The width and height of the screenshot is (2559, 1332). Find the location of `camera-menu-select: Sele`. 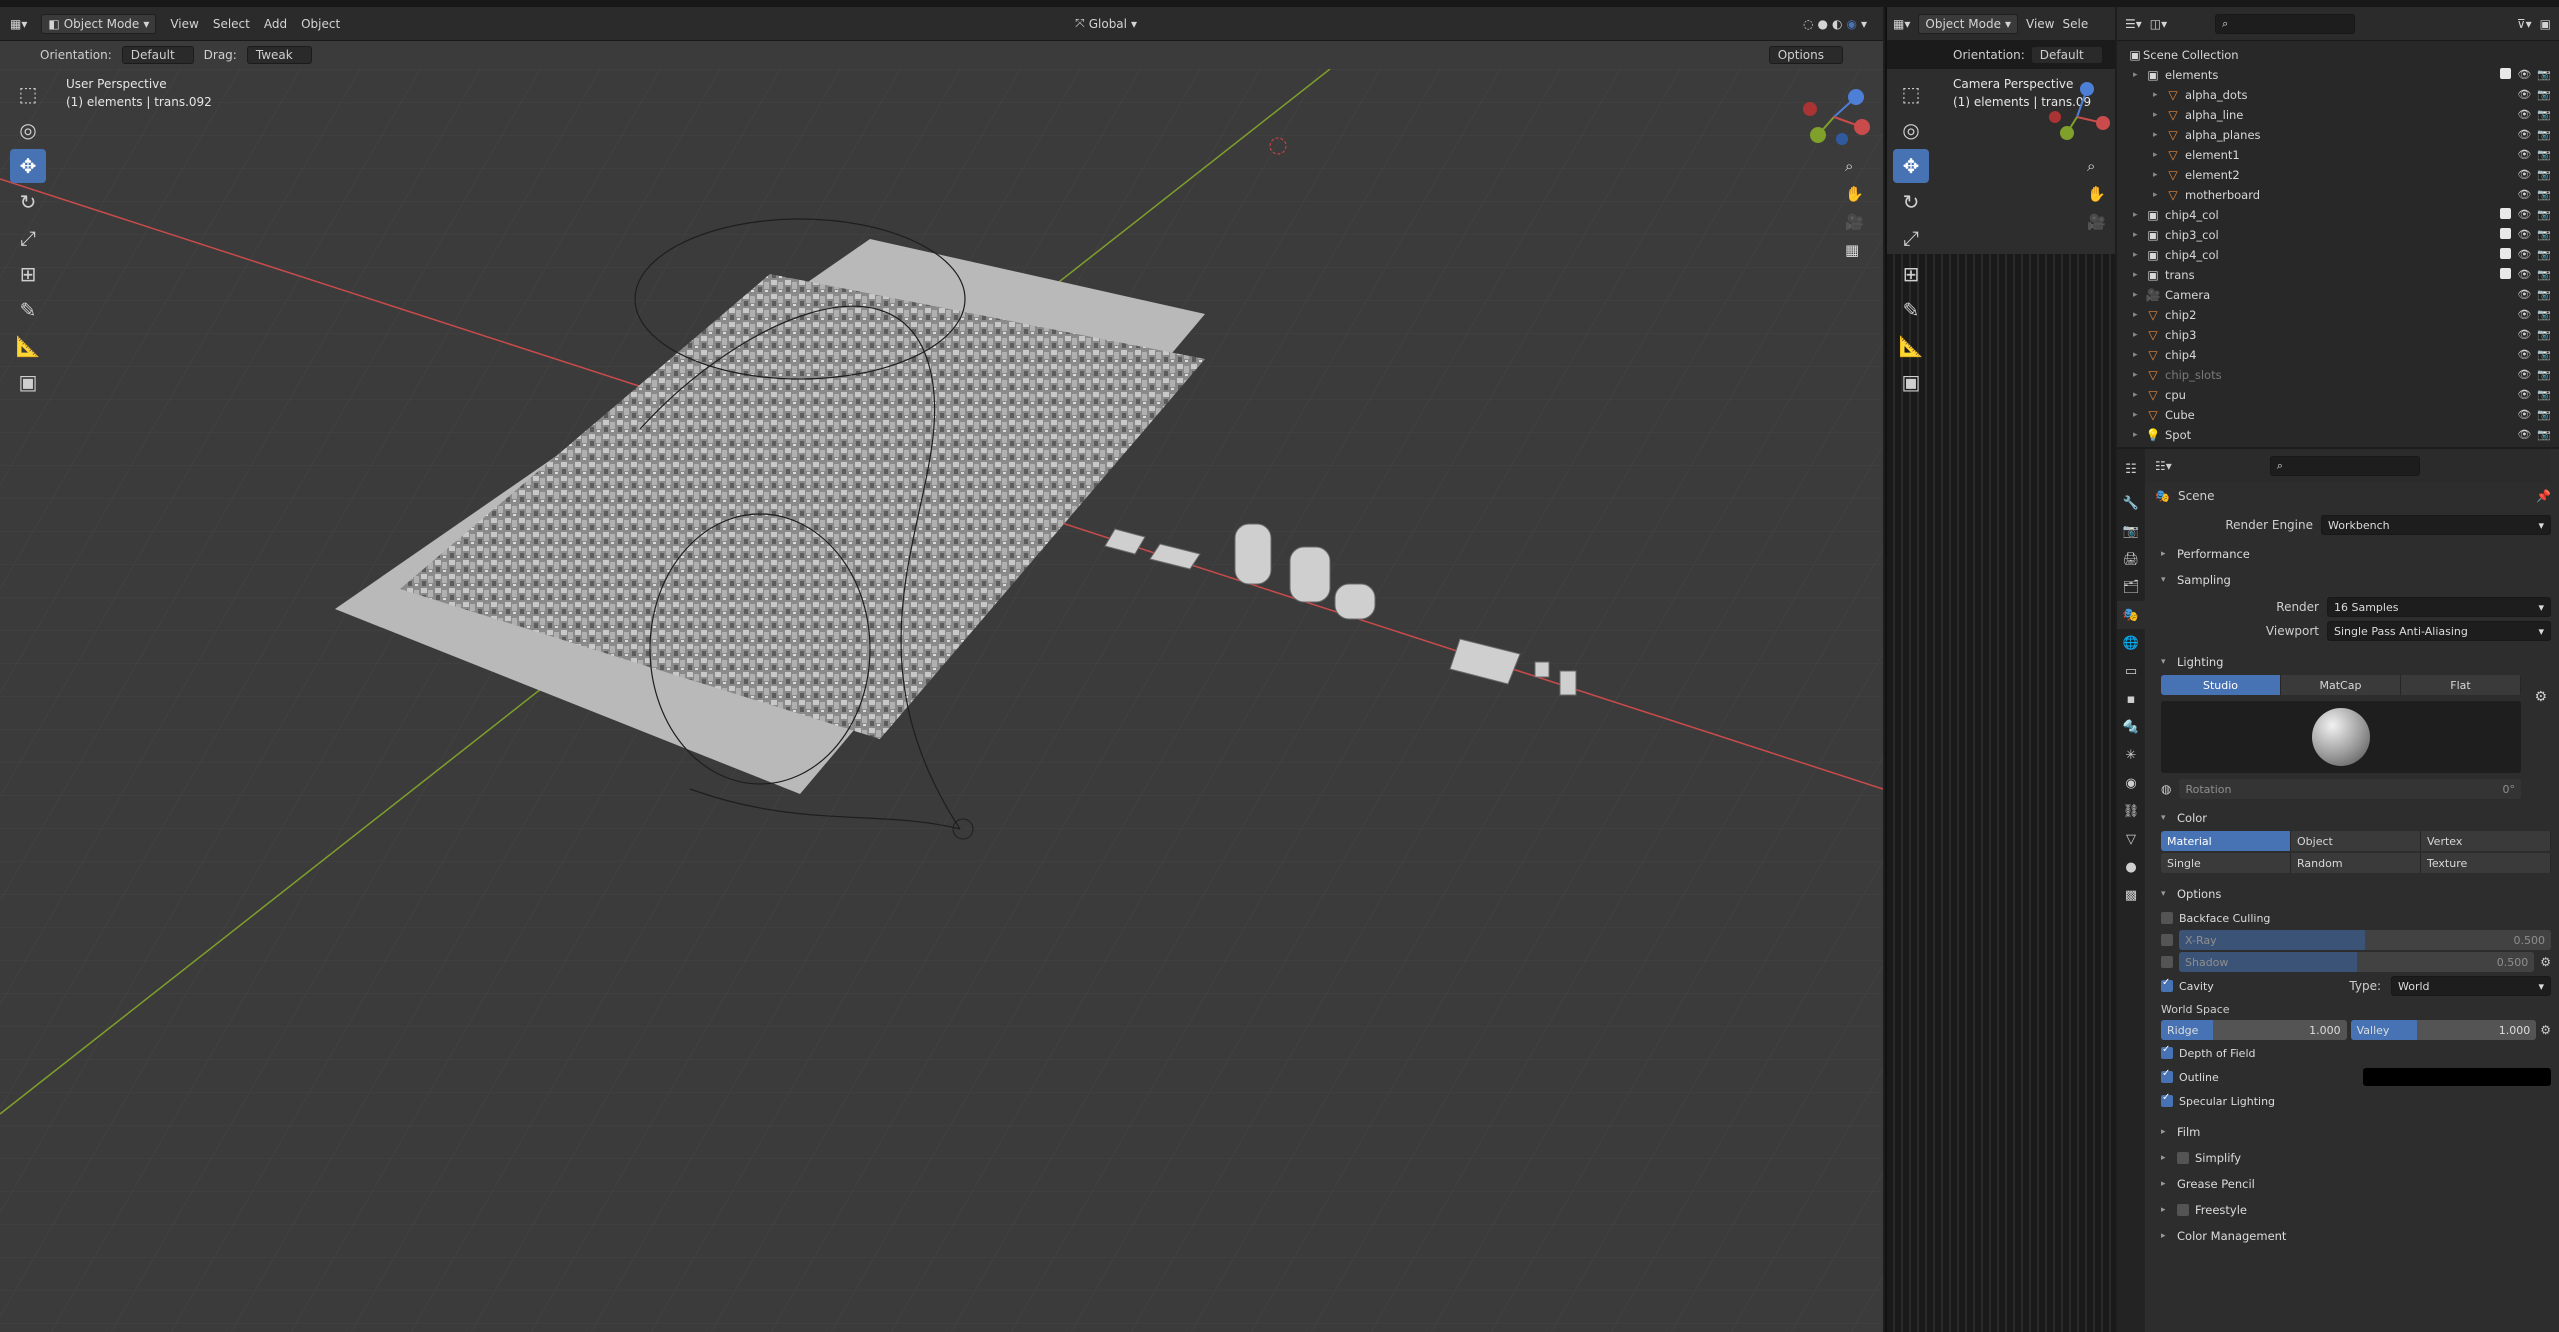

camera-menu-select: Sele is located at coordinates (2075, 24).